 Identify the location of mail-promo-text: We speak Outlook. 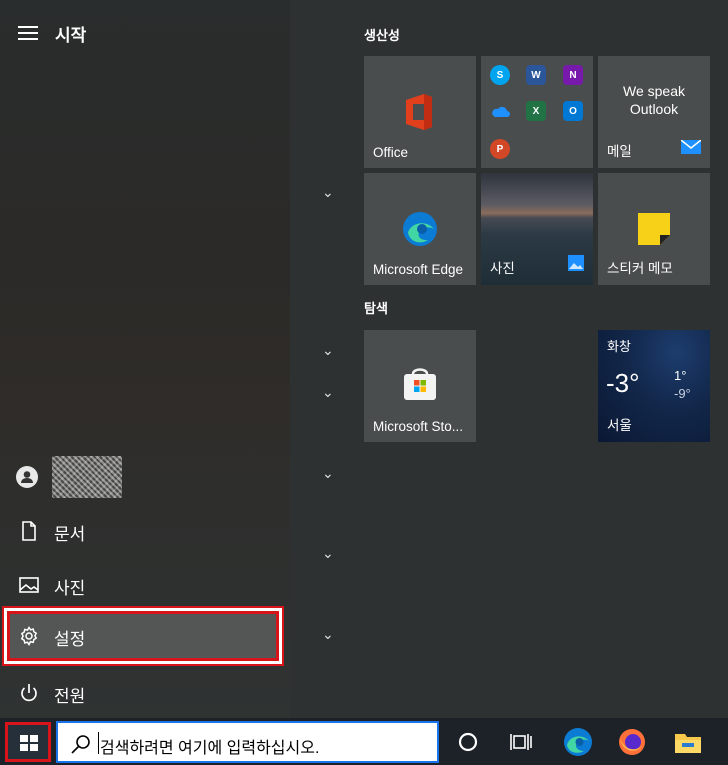
(654, 100).